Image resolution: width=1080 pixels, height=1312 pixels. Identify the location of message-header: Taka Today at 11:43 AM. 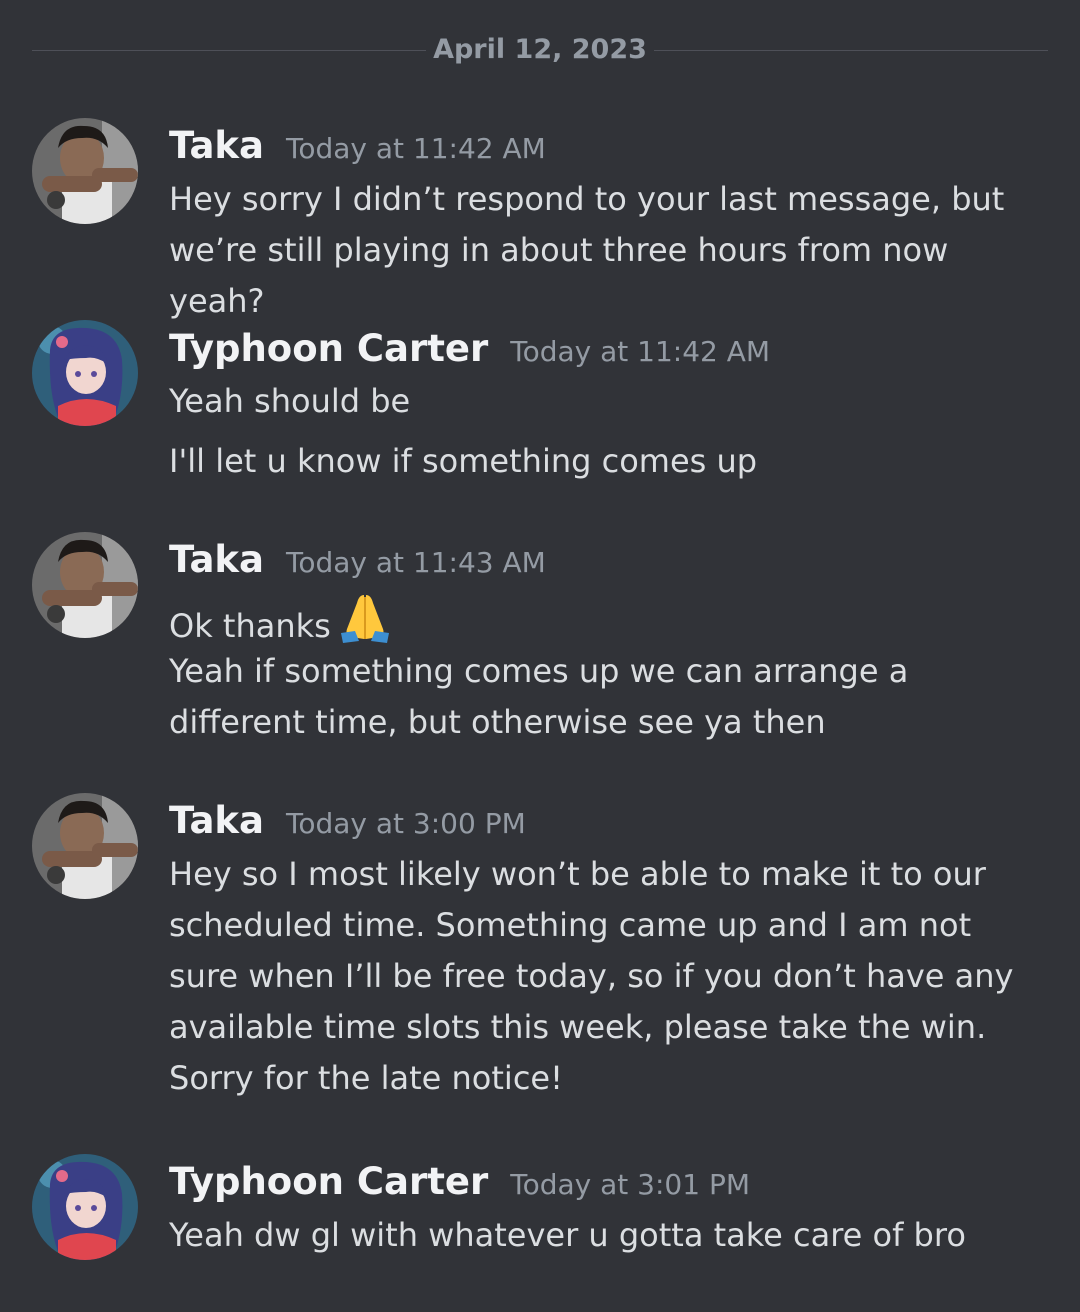
(357, 561).